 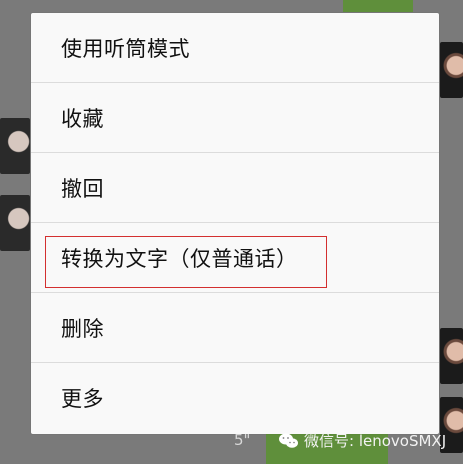 I want to click on watermark: 微信号: lenovoSMXJ, so click(x=362, y=440).